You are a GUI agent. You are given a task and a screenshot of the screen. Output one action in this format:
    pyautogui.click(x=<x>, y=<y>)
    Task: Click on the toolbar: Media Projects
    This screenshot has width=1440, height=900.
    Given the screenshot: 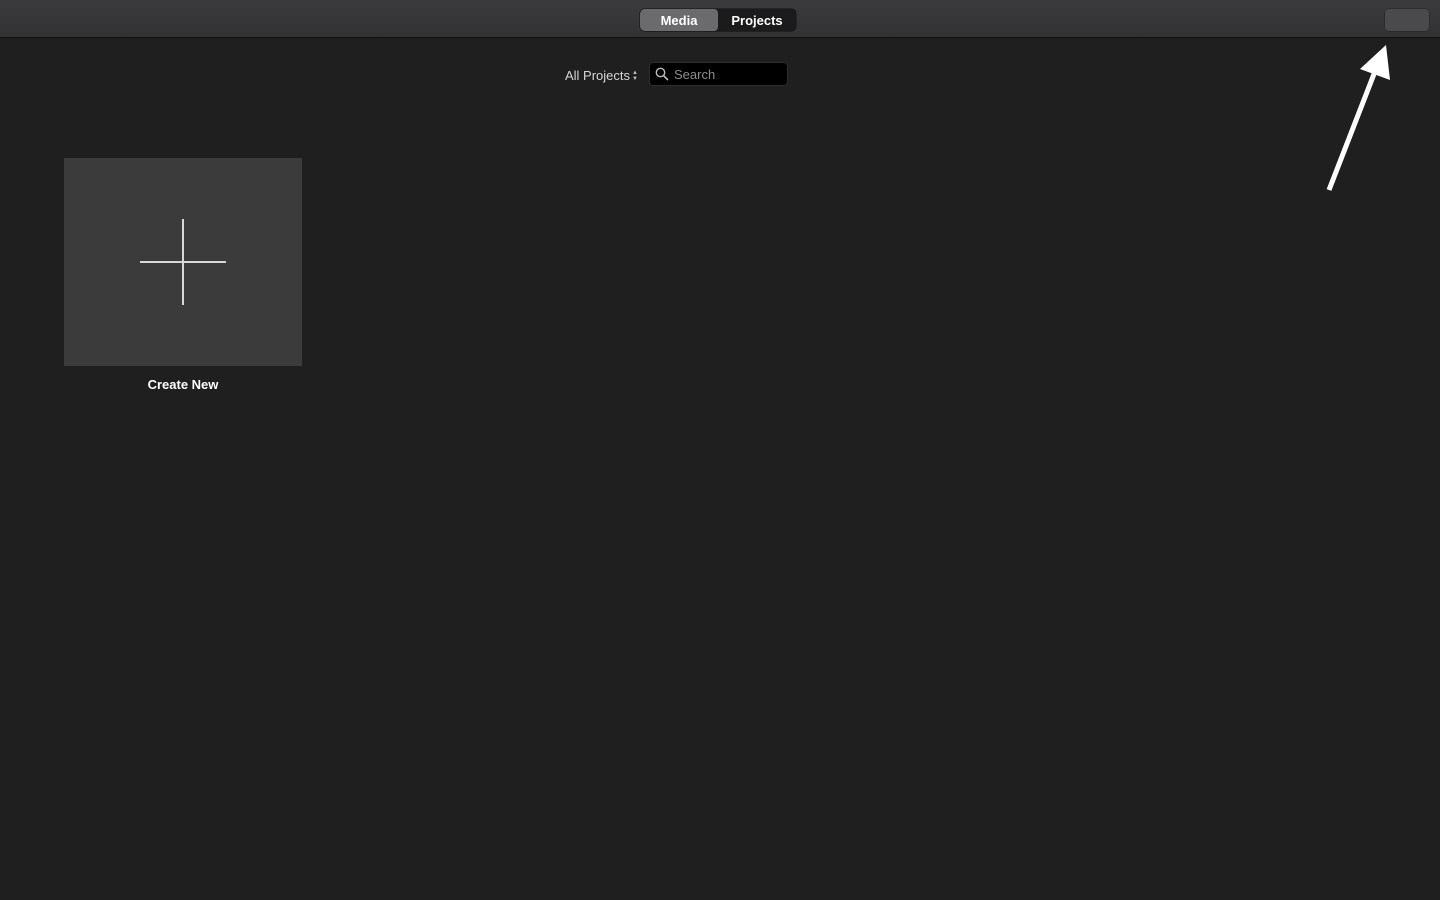 What is the action you would take?
    pyautogui.click(x=720, y=19)
    